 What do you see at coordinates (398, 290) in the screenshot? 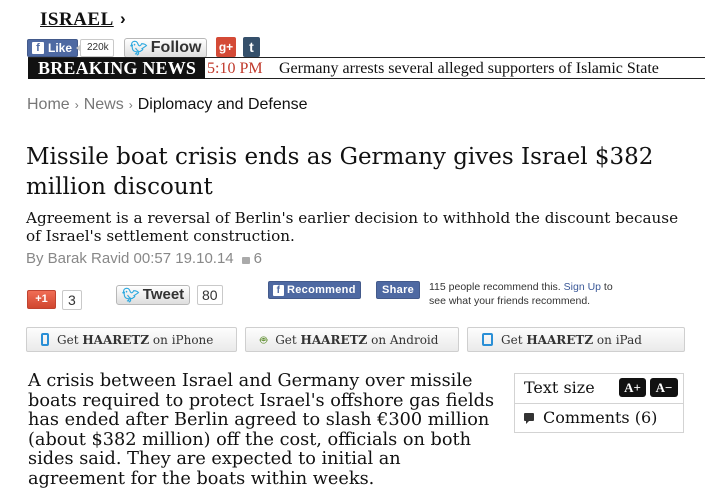
I see `facebook-share-button: Share` at bounding box center [398, 290].